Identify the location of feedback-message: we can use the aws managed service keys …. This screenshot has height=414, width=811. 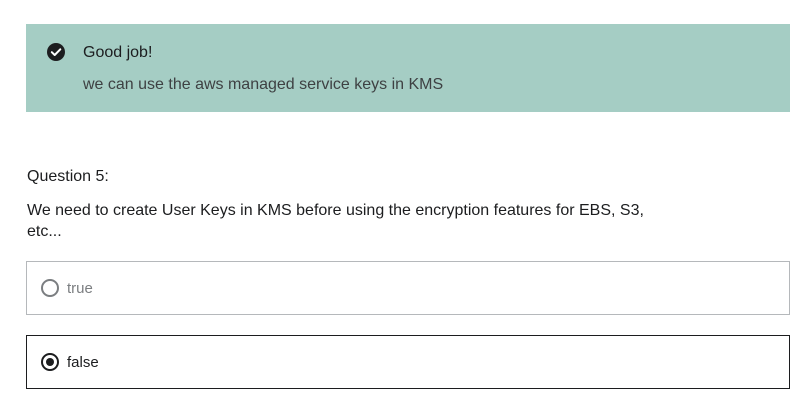
(263, 84).